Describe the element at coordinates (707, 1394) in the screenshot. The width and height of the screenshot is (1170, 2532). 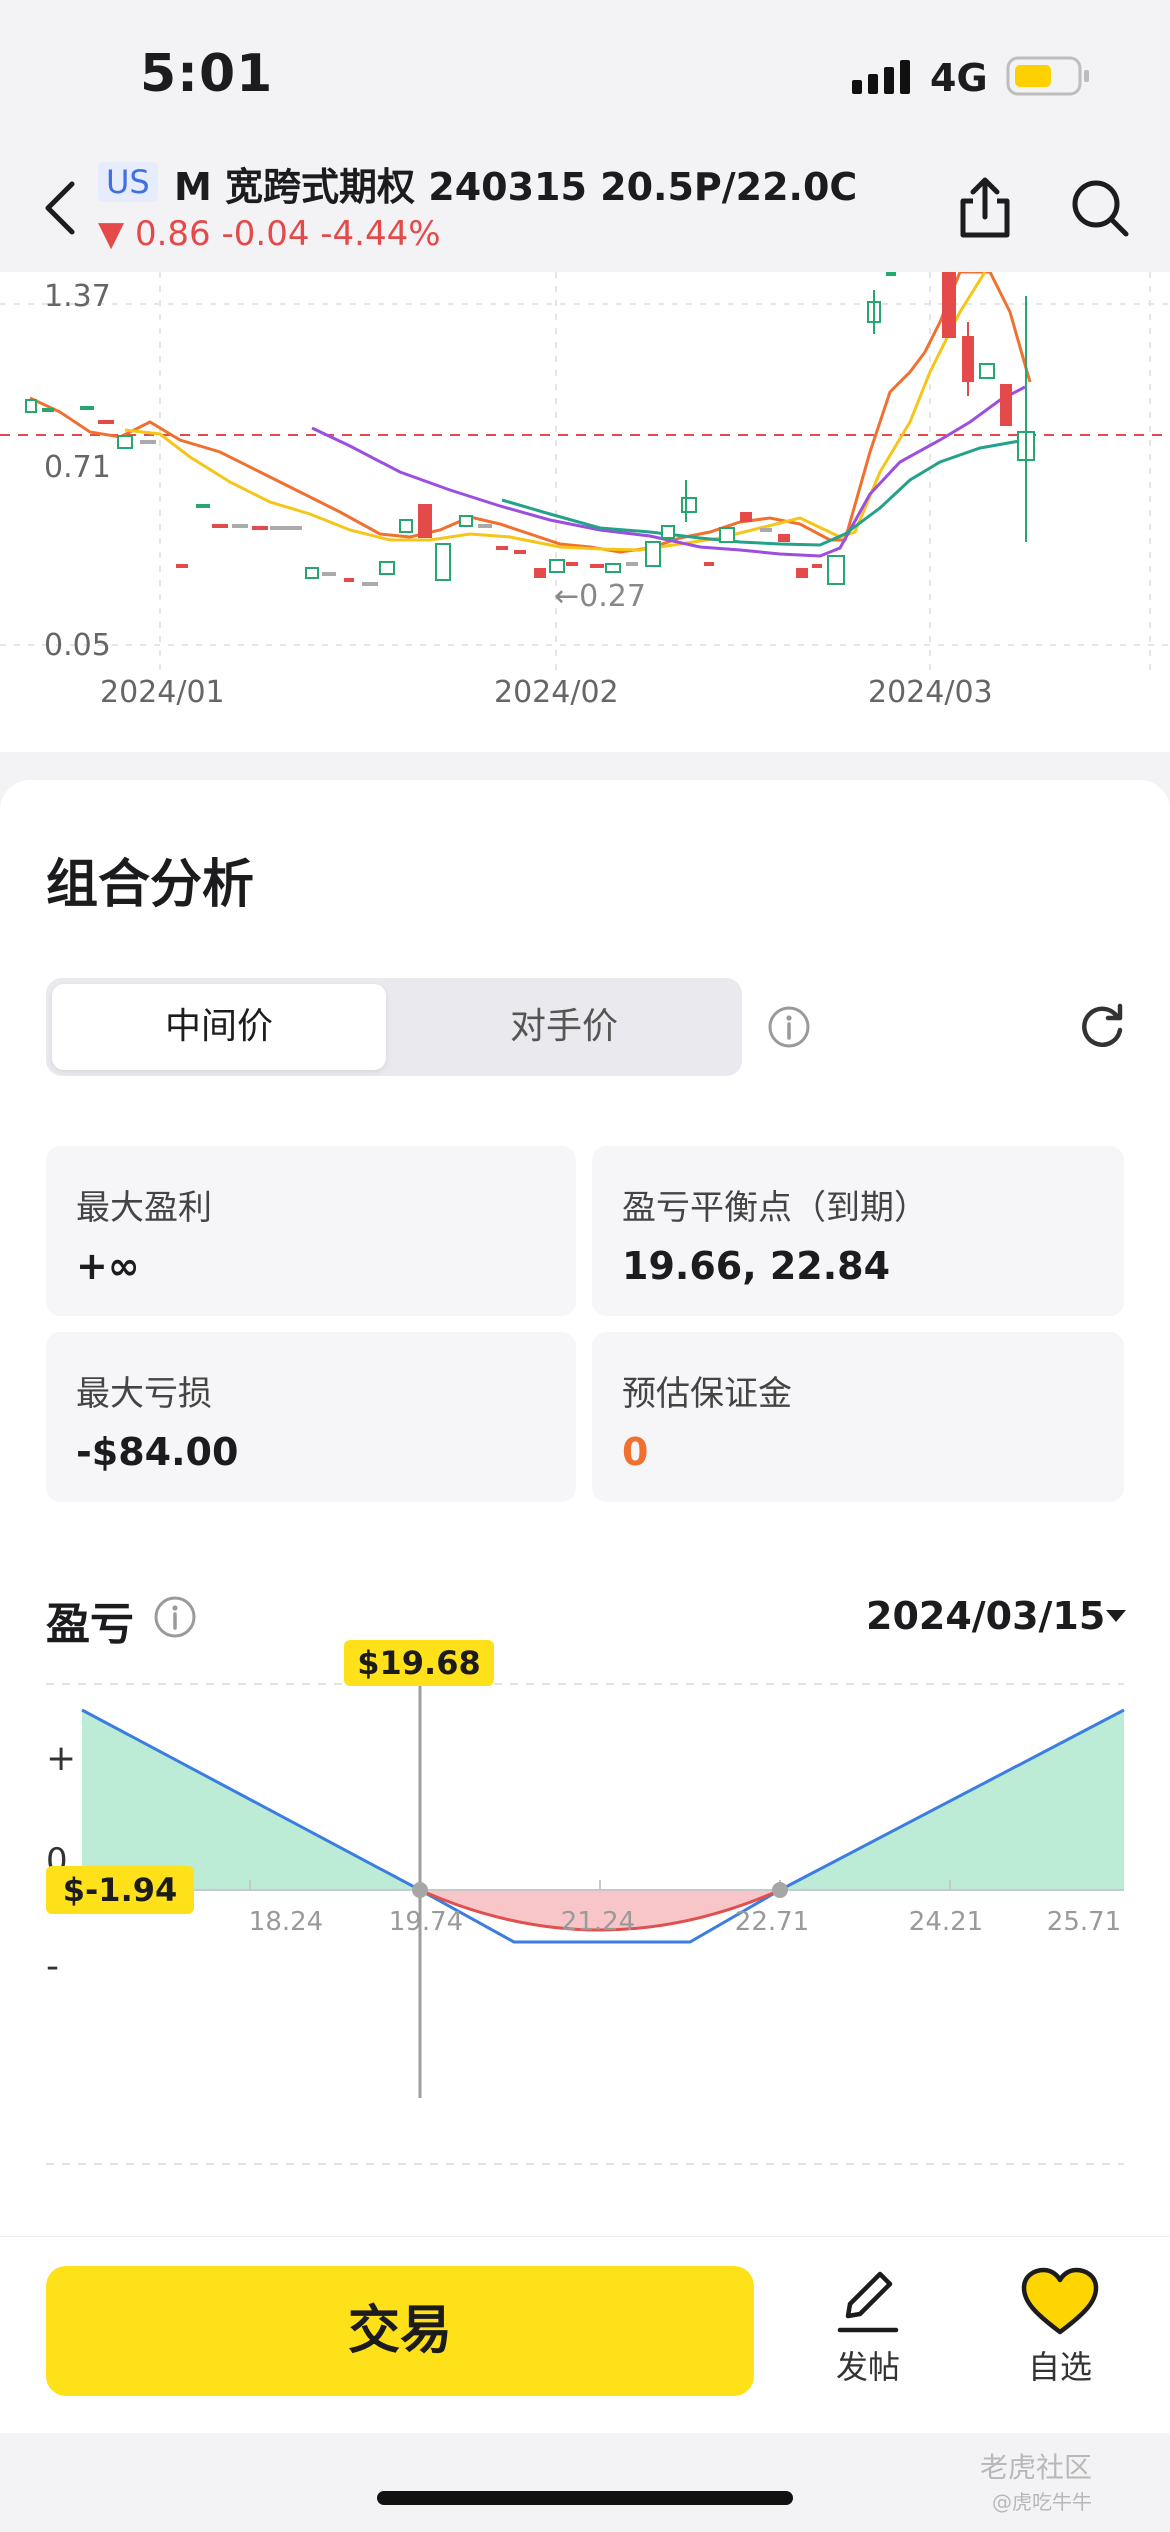
I see `stat-label: 预估保证金` at that location.